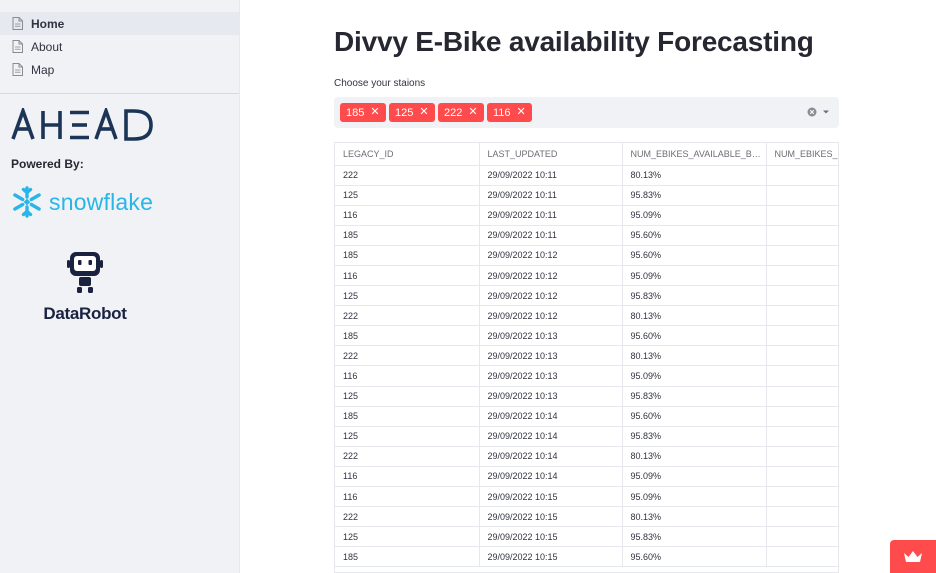  I want to click on column-header: NUM_EBIKES_, so click(802, 154).